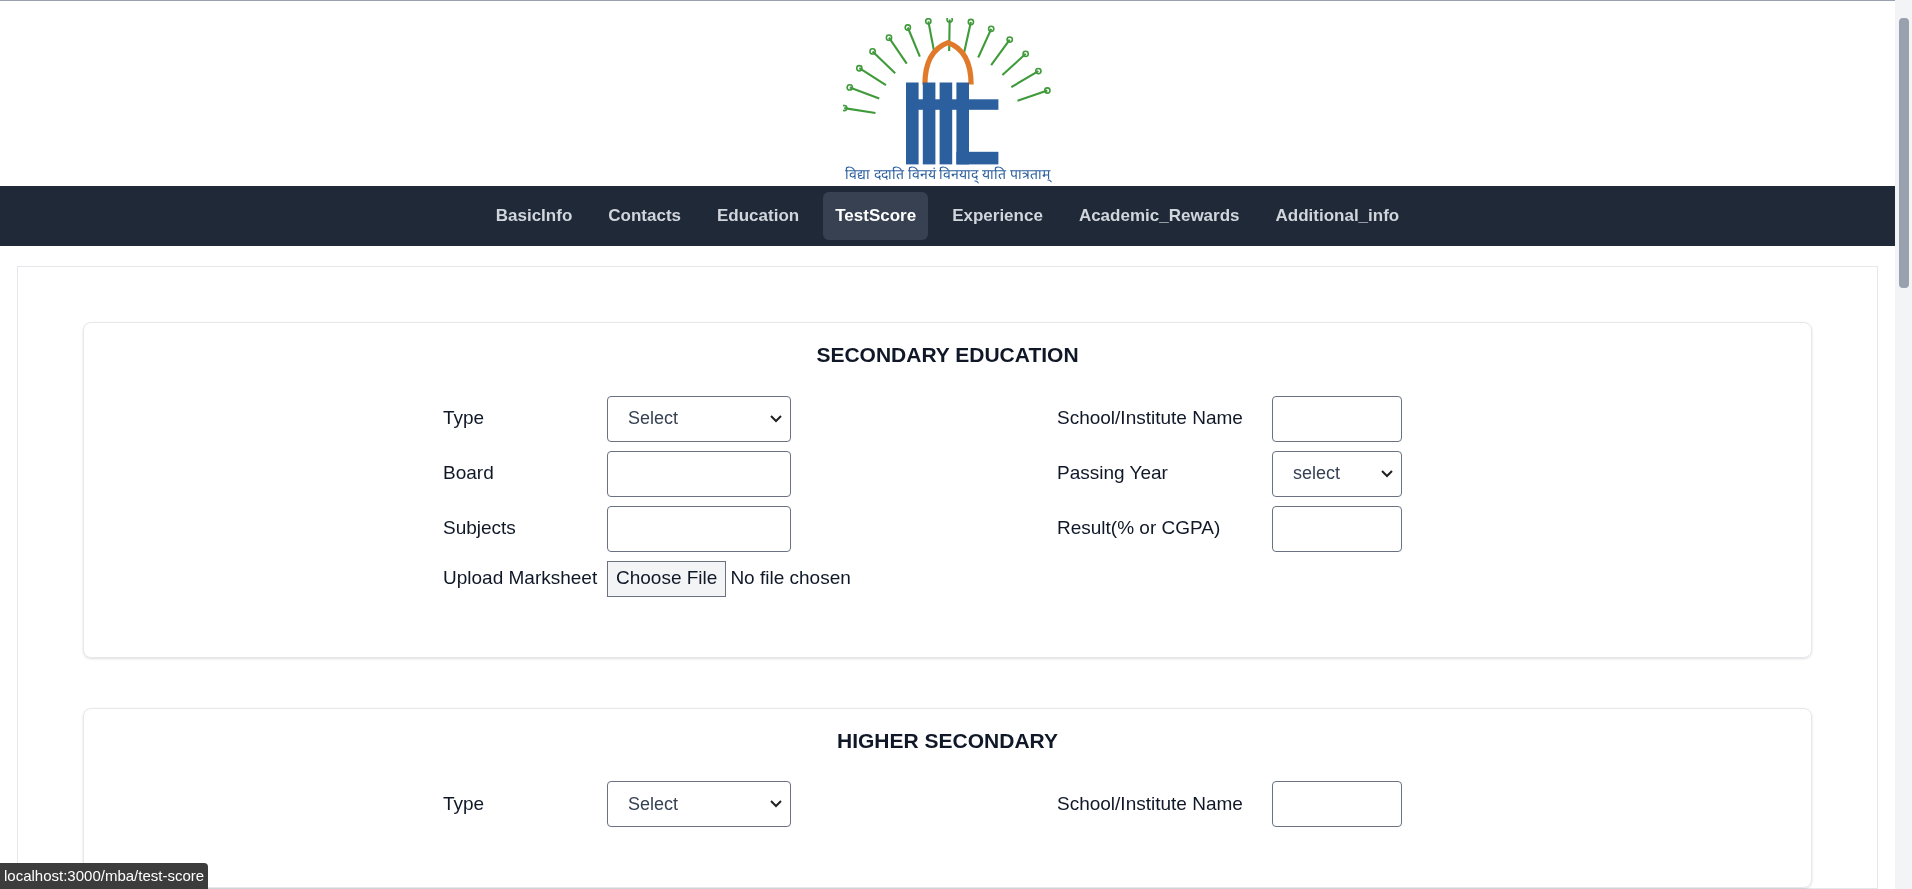 The height and width of the screenshot is (889, 1912). I want to click on field-label: Board, so click(469, 473).